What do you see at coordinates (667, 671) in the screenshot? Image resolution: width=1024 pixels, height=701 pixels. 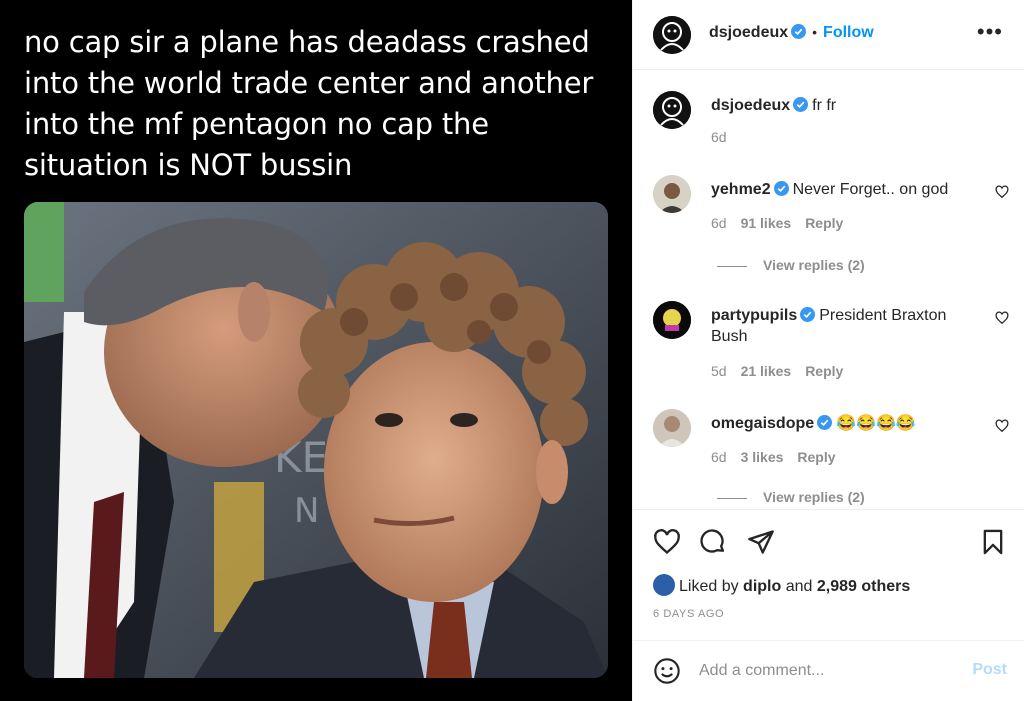 I see `emoji-picker-icon` at bounding box center [667, 671].